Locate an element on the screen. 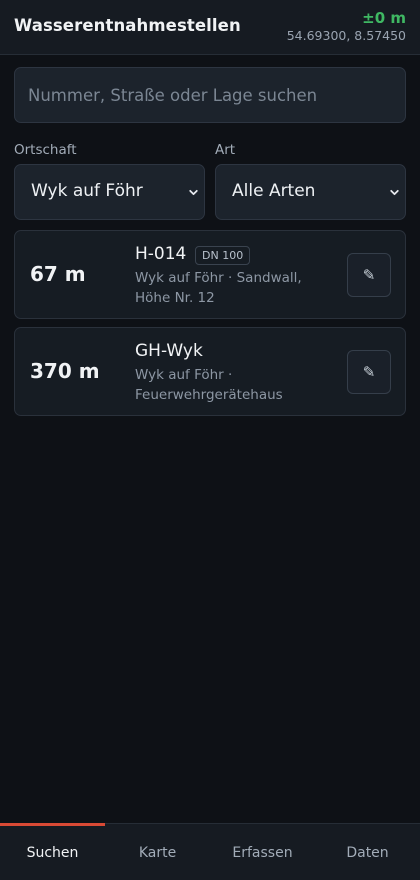  nav-tab-label: Suchen is located at coordinates (52, 853).